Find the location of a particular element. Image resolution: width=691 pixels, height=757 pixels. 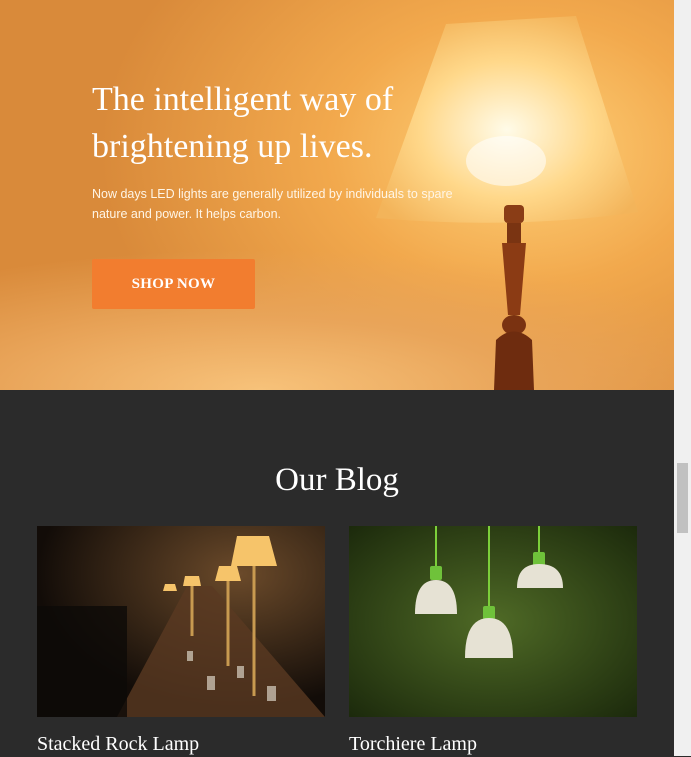

page-scrollbar is located at coordinates (682, 378).